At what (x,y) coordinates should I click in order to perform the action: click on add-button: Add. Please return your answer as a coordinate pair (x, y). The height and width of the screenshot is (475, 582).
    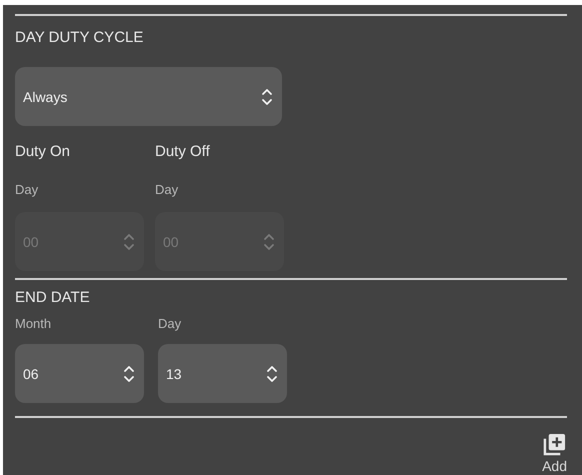
    Looking at the image, I should click on (554, 453).